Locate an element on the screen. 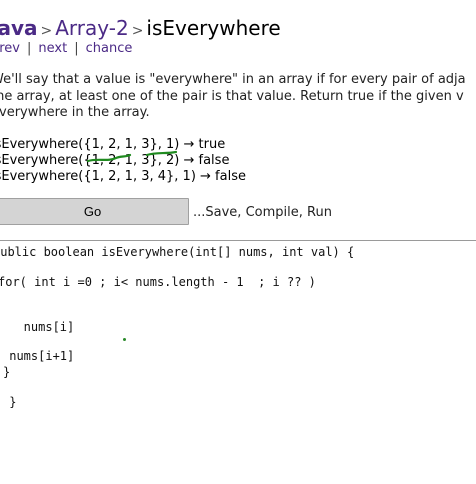 The height and width of the screenshot is (484, 476). problem-nav: prev | next | chance is located at coordinates (66, 48).